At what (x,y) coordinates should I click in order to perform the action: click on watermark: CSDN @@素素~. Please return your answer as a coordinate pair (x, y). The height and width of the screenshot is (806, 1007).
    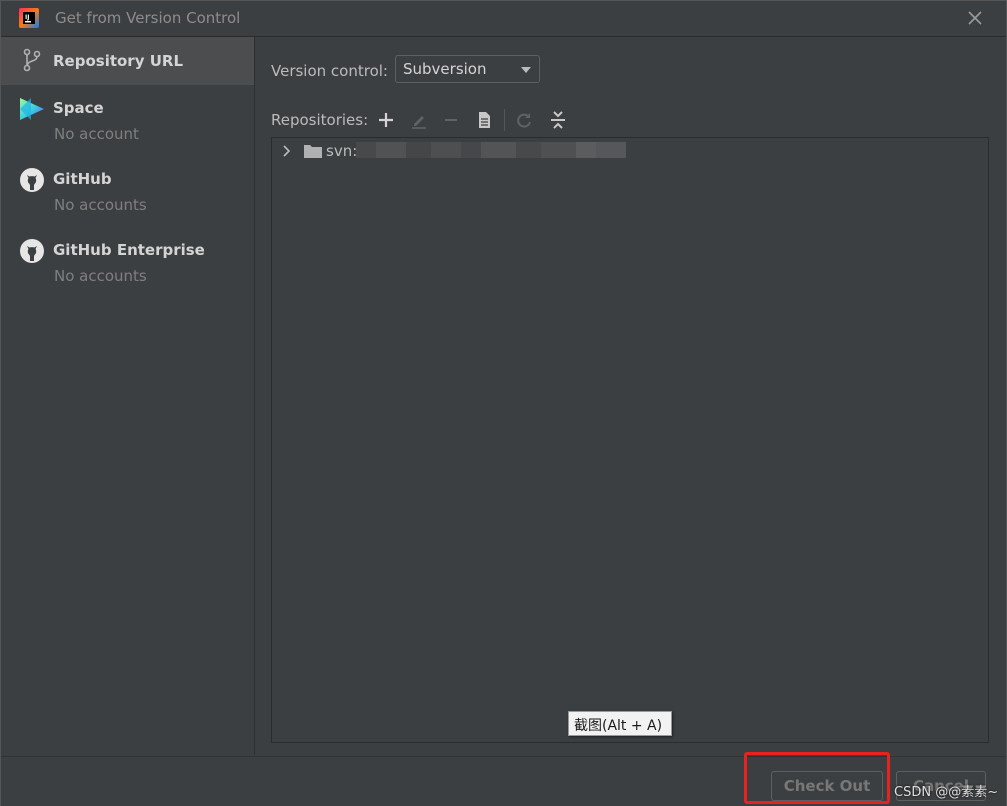
    Looking at the image, I should click on (946, 792).